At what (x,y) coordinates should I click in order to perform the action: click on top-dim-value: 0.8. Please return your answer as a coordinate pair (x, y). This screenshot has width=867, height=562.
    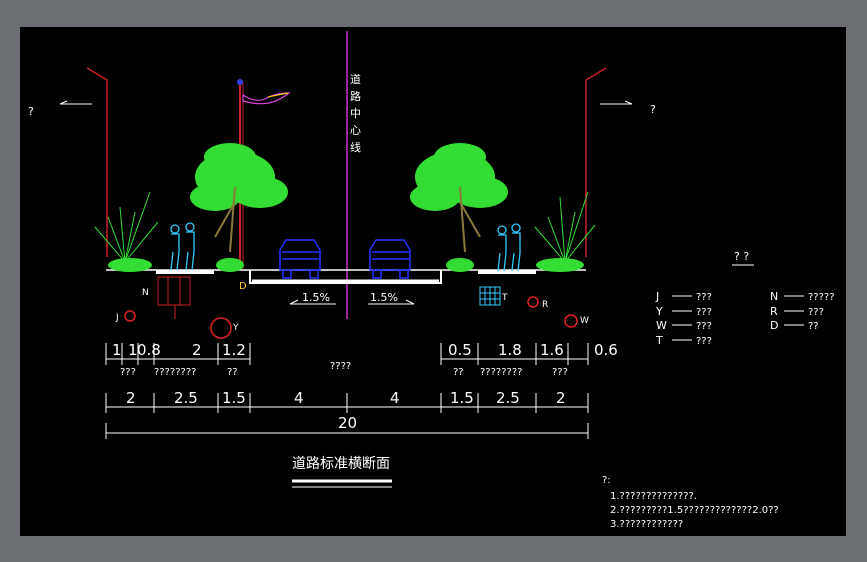
    Looking at the image, I should click on (149, 350).